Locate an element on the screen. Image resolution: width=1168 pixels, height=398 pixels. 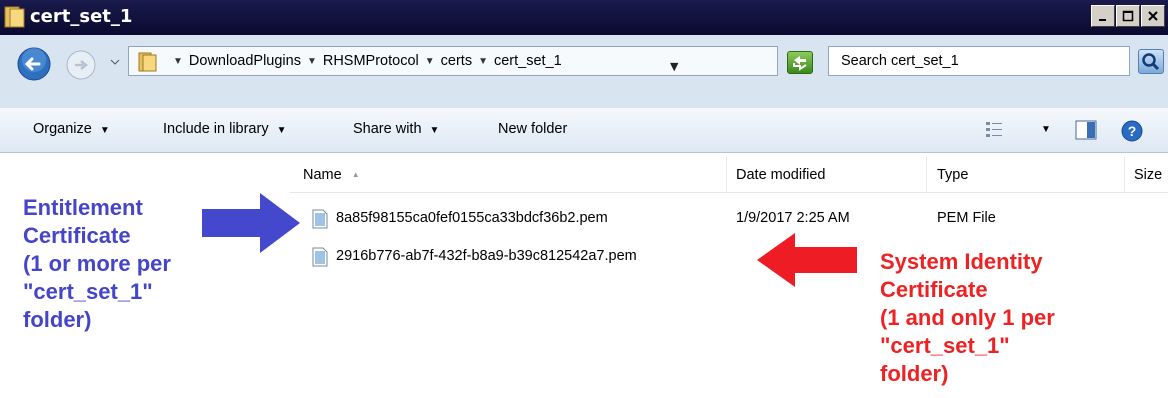
column-header-row: Name ▲ Date modified Type Size is located at coordinates (729, 175).